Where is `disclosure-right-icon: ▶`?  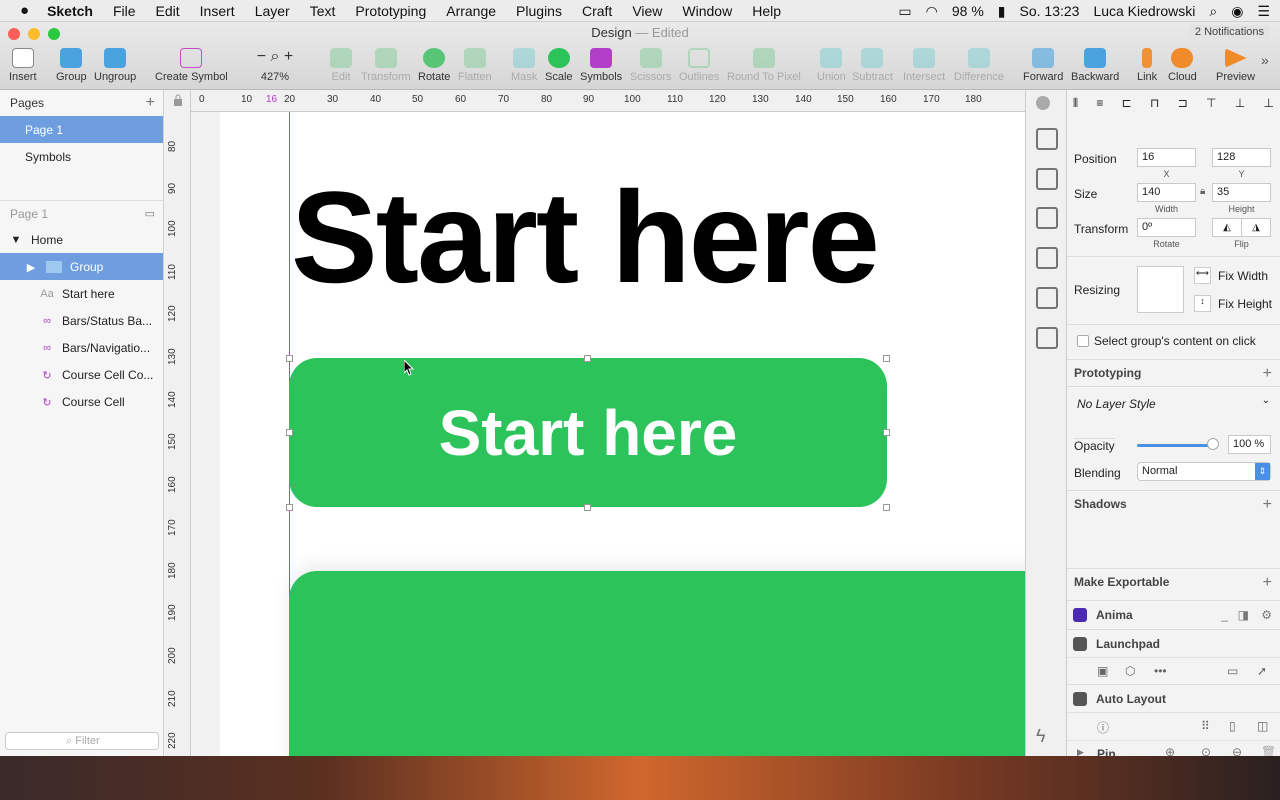
disclosure-right-icon: ▶ is located at coordinates (1080, 751).